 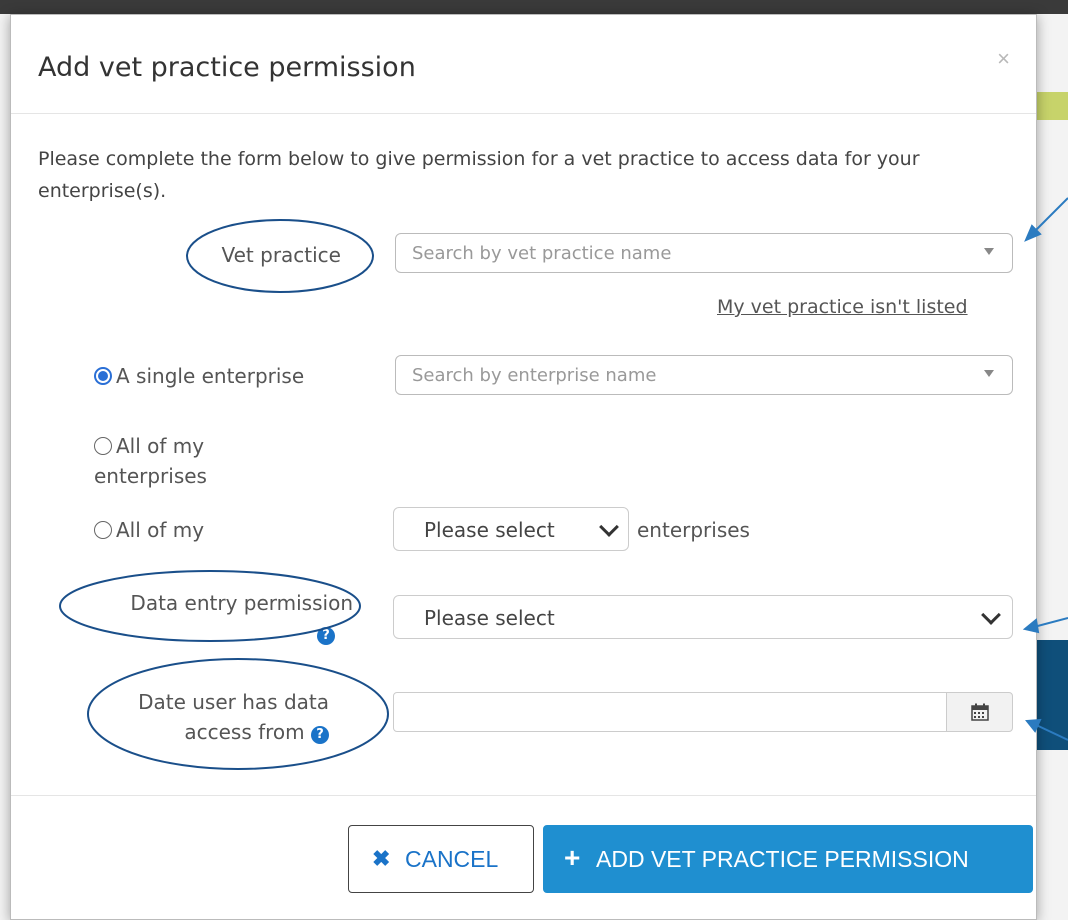 I want to click on enterprise-select: Search by enterprise name, so click(x=704, y=375).